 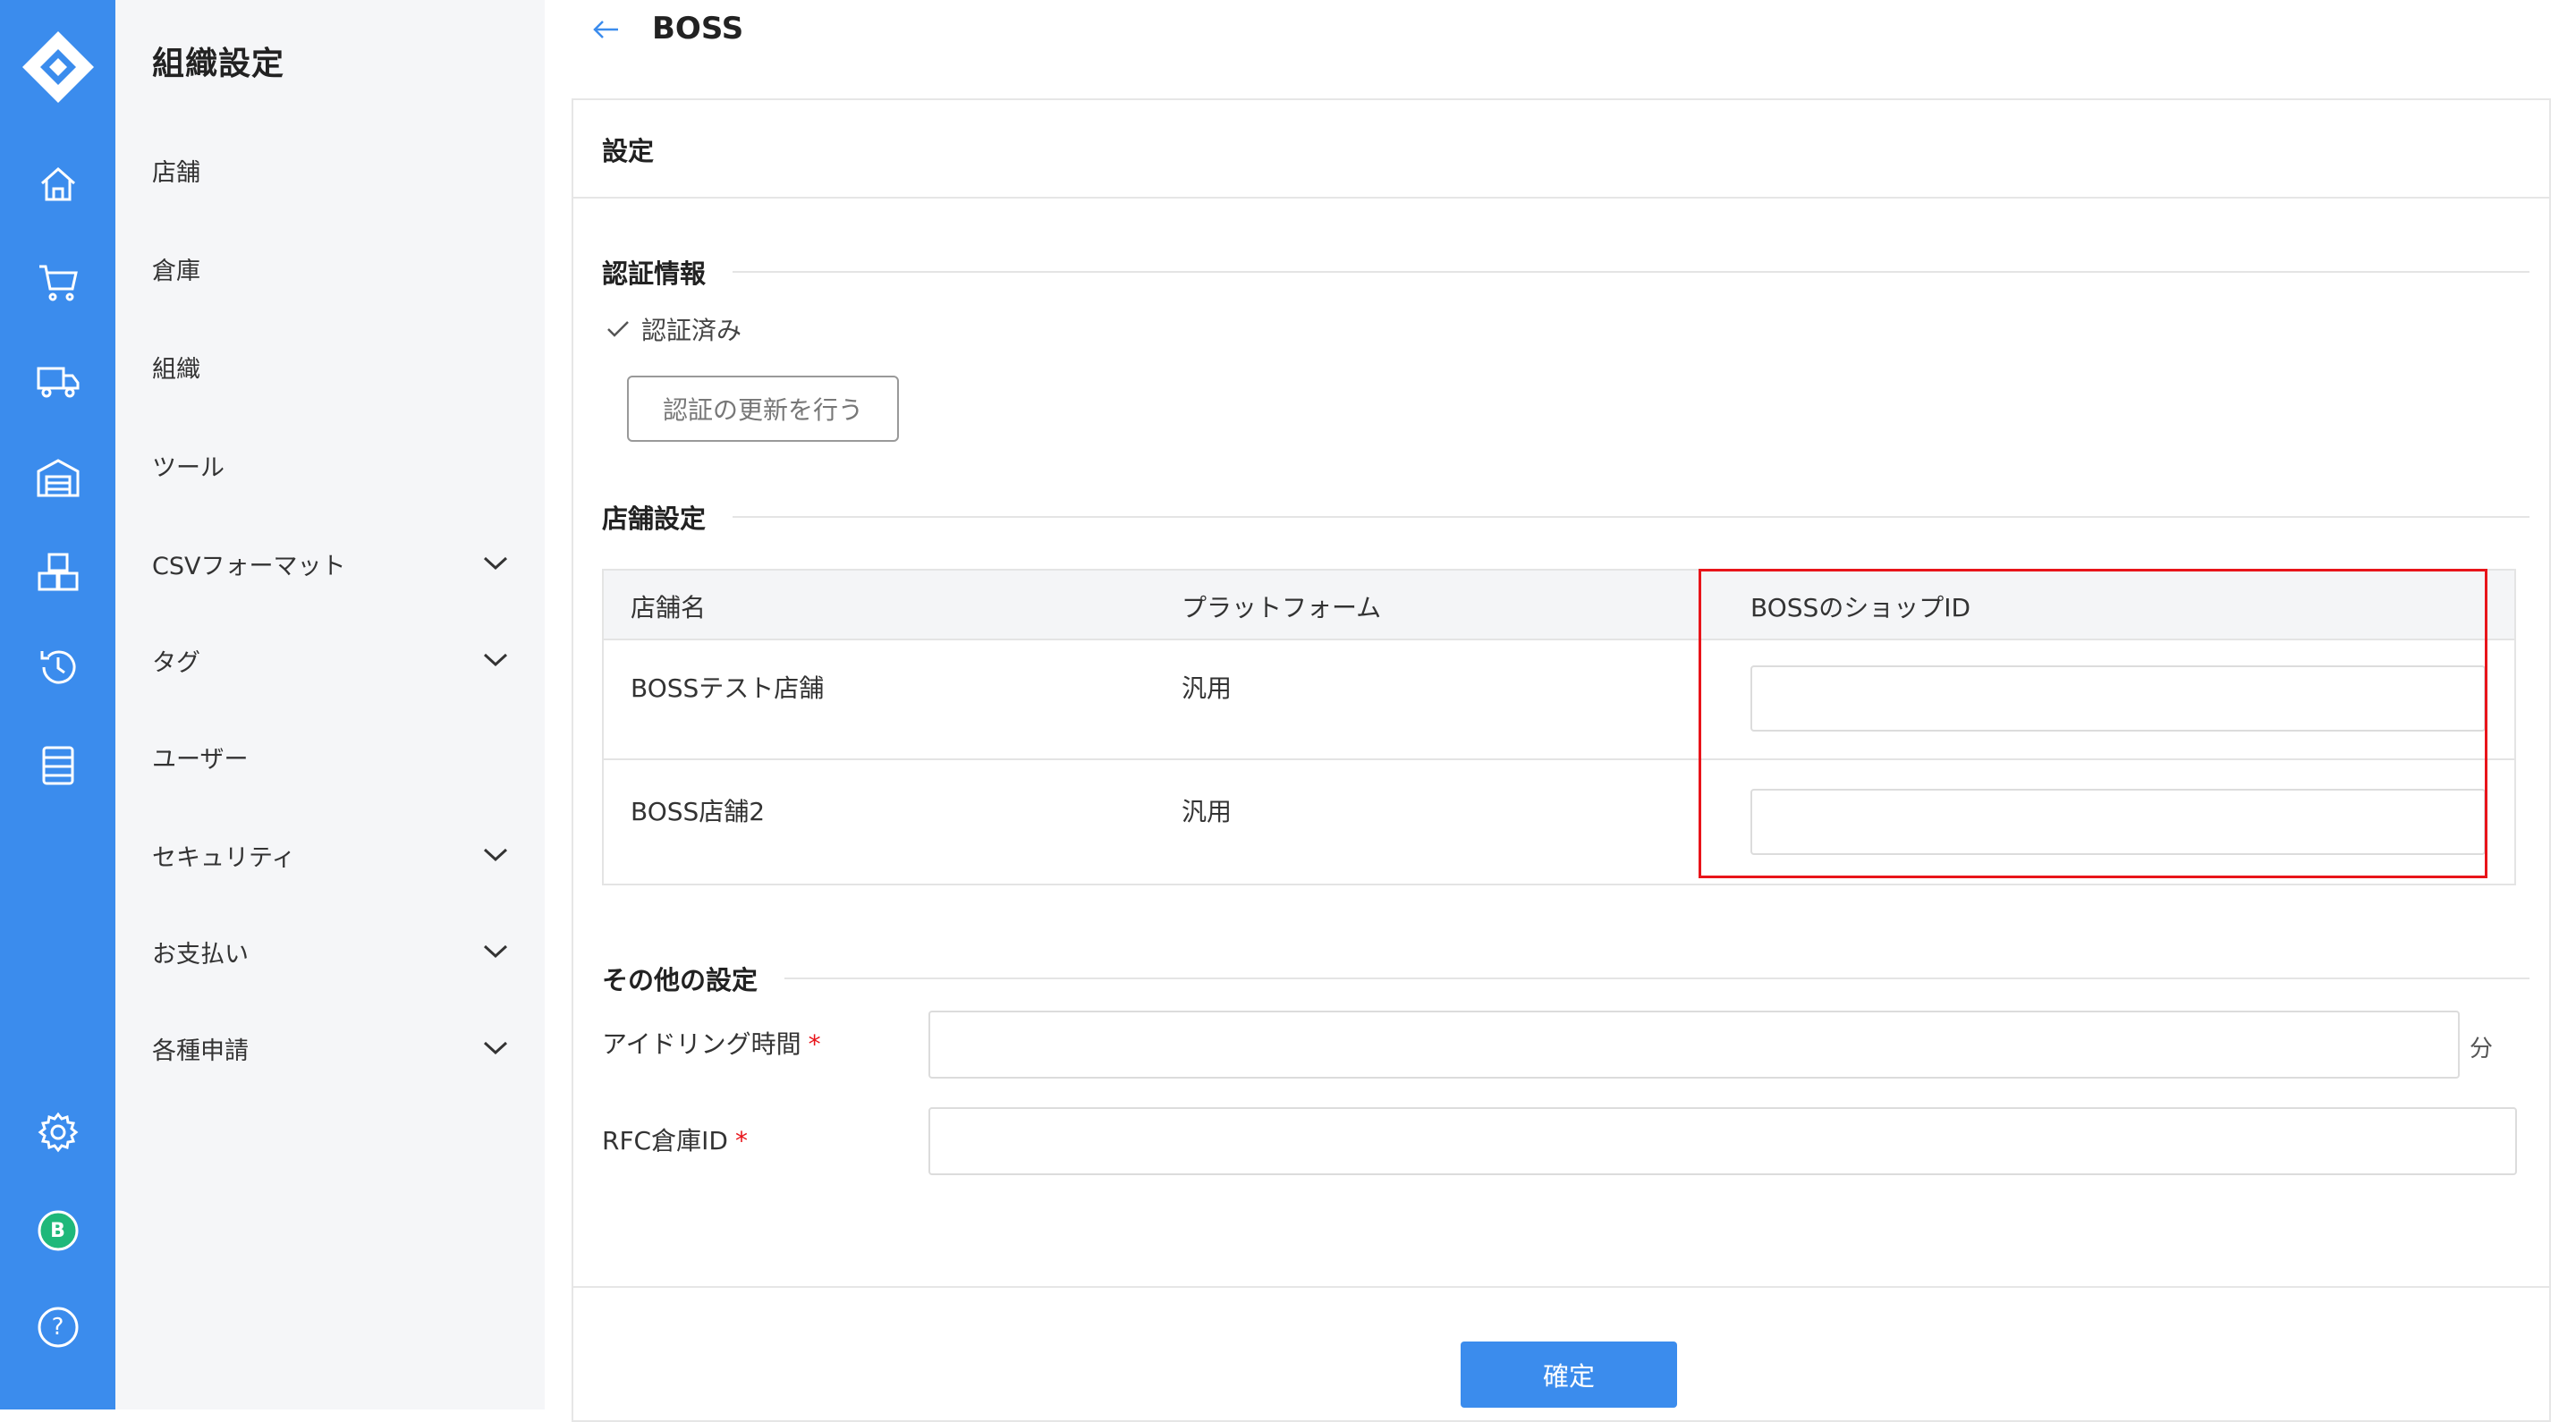 I want to click on shop-name-cell: BOSS店舗2, so click(x=698, y=811).